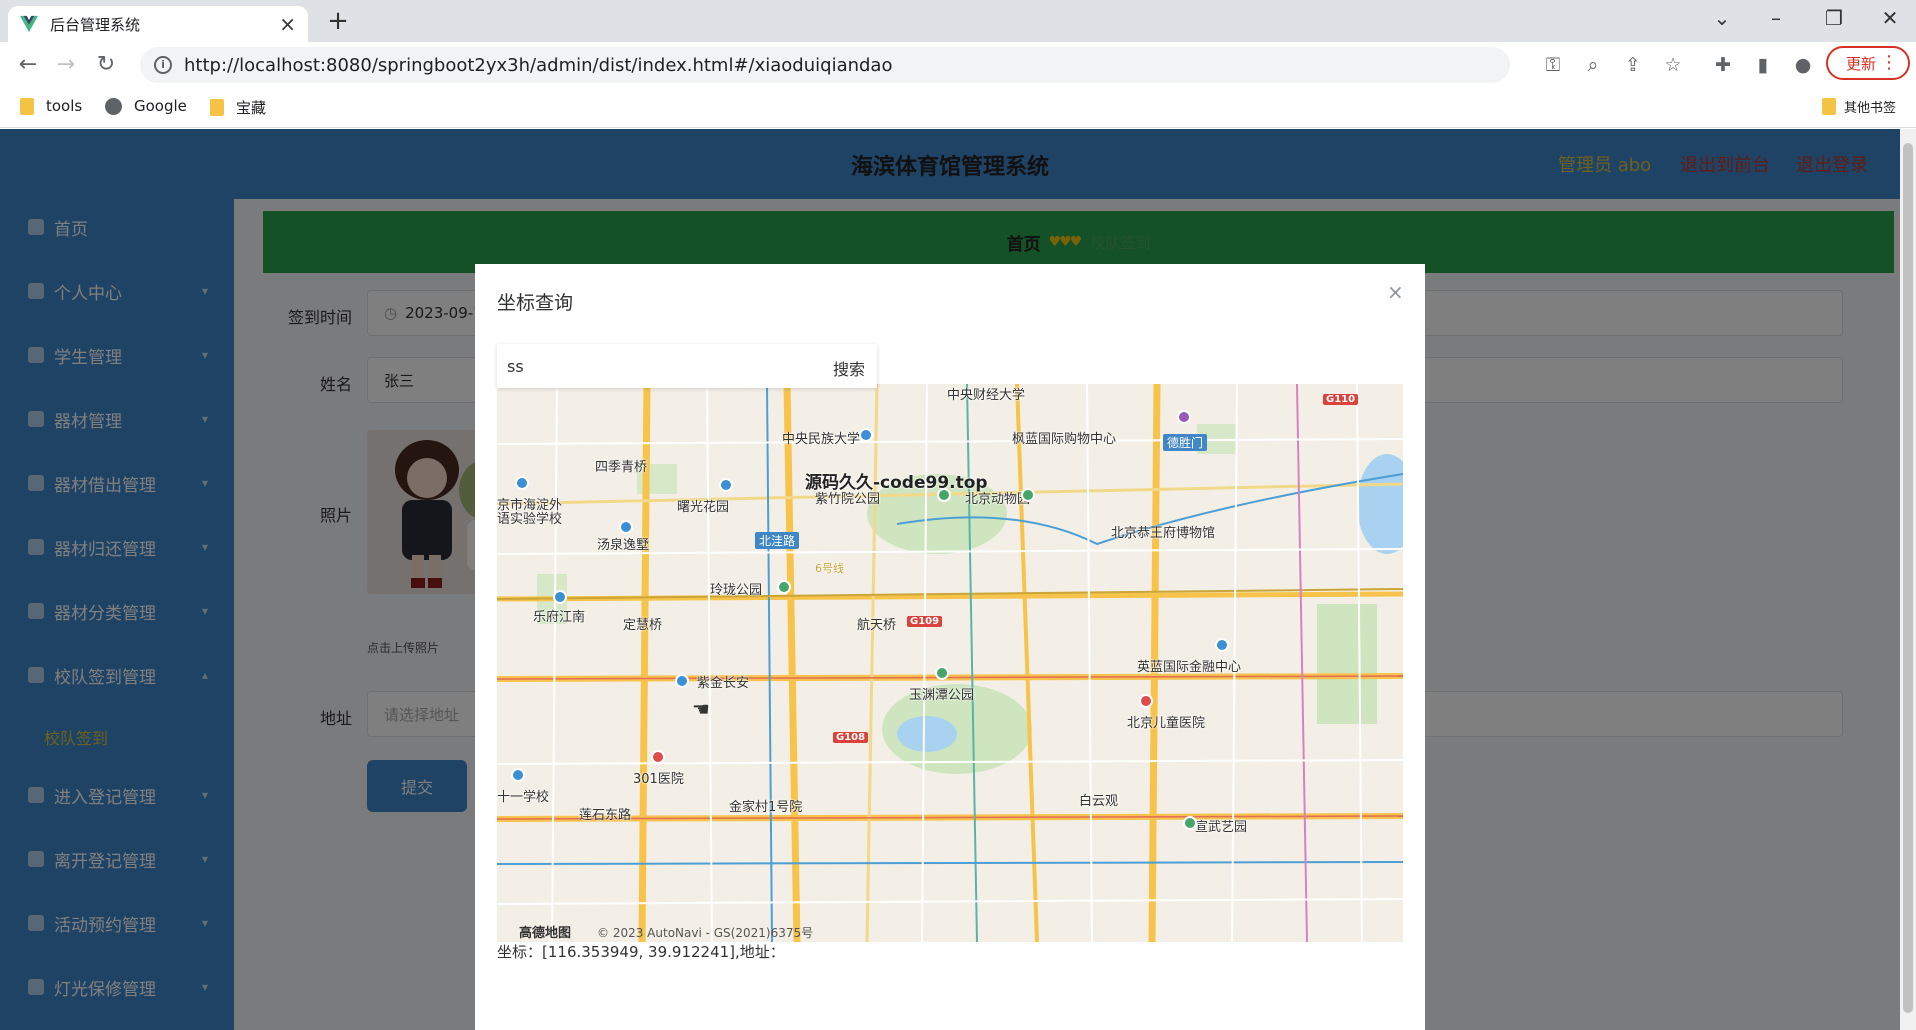 Image resolution: width=1916 pixels, height=1030 pixels. Describe the element at coordinates (958, 21) in the screenshot. I see `browser-tab-bar: 后台管理系统 × + ⌄ – ❐ ✕` at that location.